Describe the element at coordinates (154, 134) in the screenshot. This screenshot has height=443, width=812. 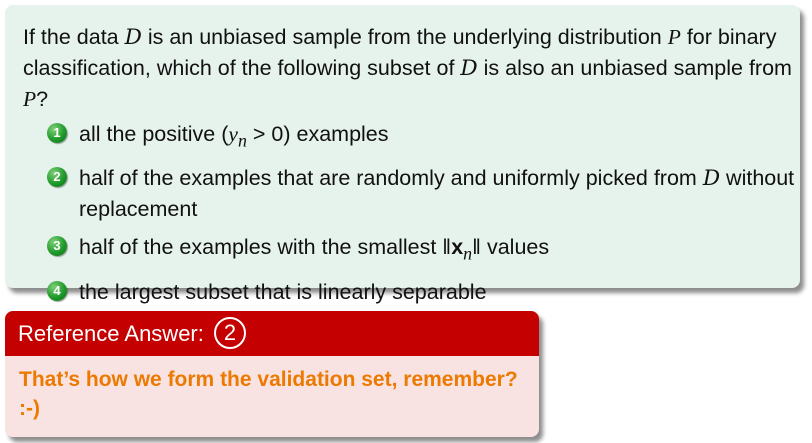
I see `option-text: all the positive (` at that location.